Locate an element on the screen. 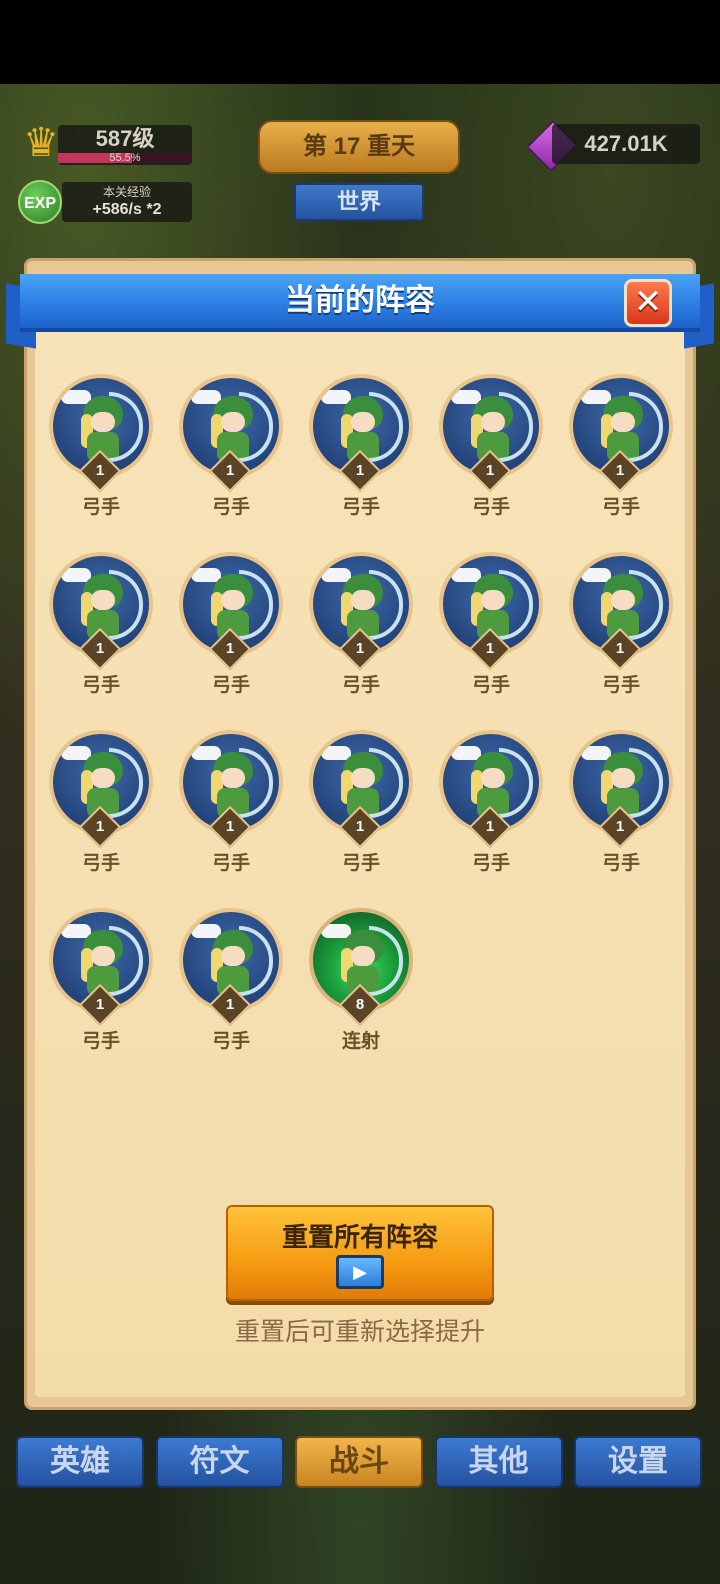 The image size is (720, 1584). player-level: 587级 is located at coordinates (125, 138).